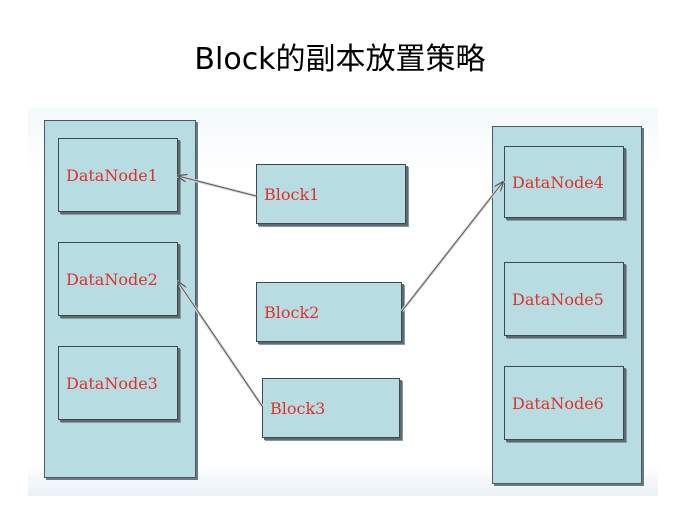 The image size is (680, 512). I want to click on datanode-1: DataNode1, so click(118, 175).